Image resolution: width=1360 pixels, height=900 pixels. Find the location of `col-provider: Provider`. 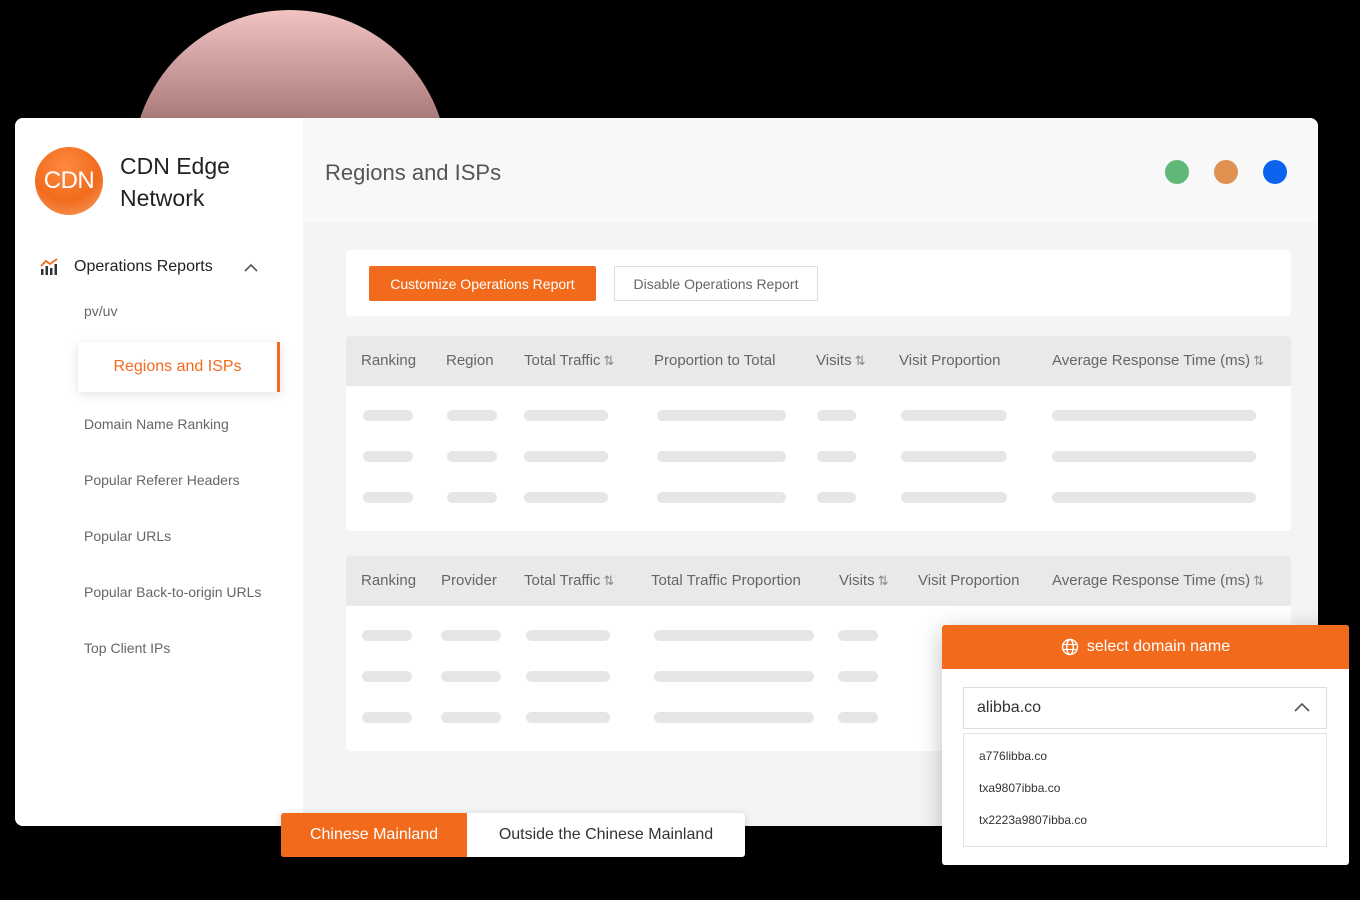

col-provider: Provider is located at coordinates (469, 580).